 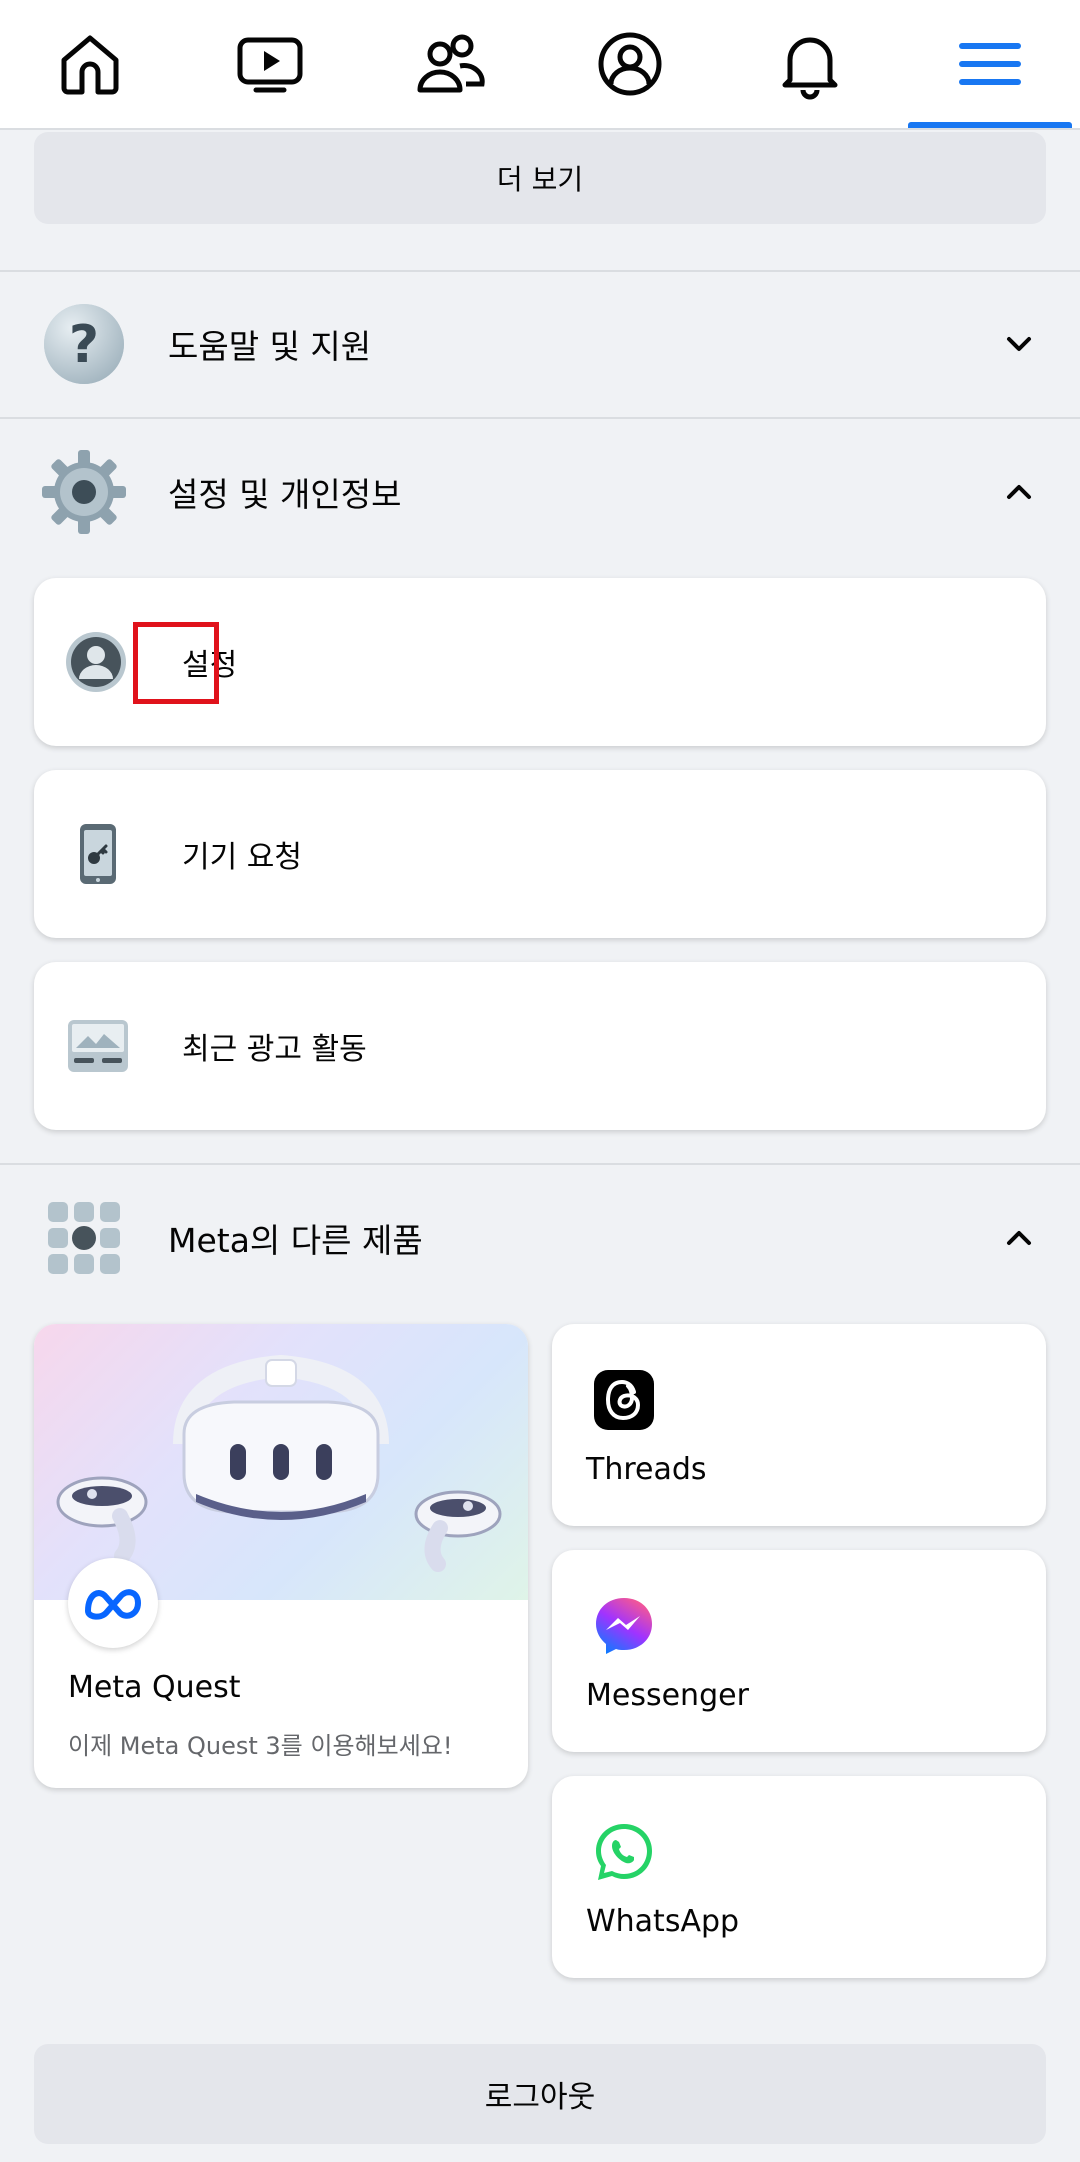 I want to click on help-support-label: 도움말 및 지원, so click(x=270, y=346).